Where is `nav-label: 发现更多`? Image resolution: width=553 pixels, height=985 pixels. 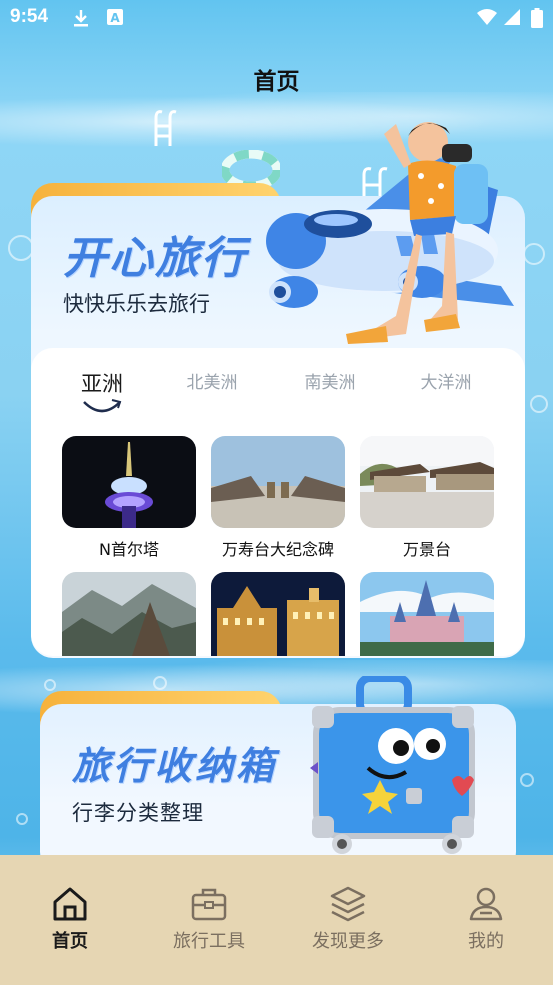 nav-label: 发现更多 is located at coordinates (348, 941).